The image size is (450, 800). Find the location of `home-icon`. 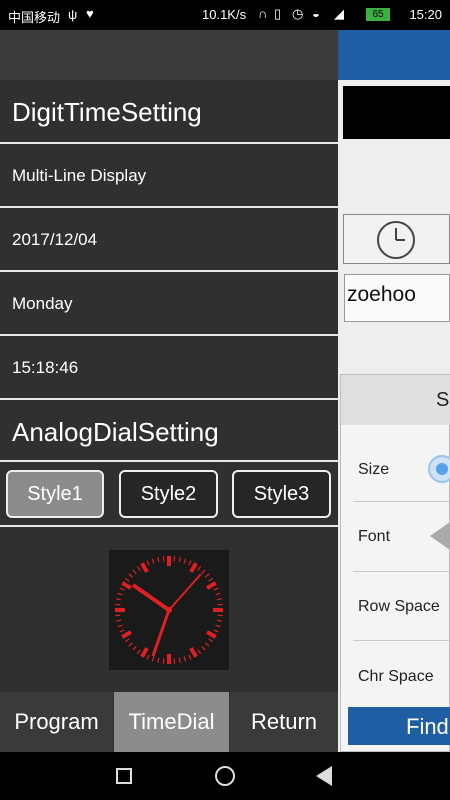

home-icon is located at coordinates (225, 776).